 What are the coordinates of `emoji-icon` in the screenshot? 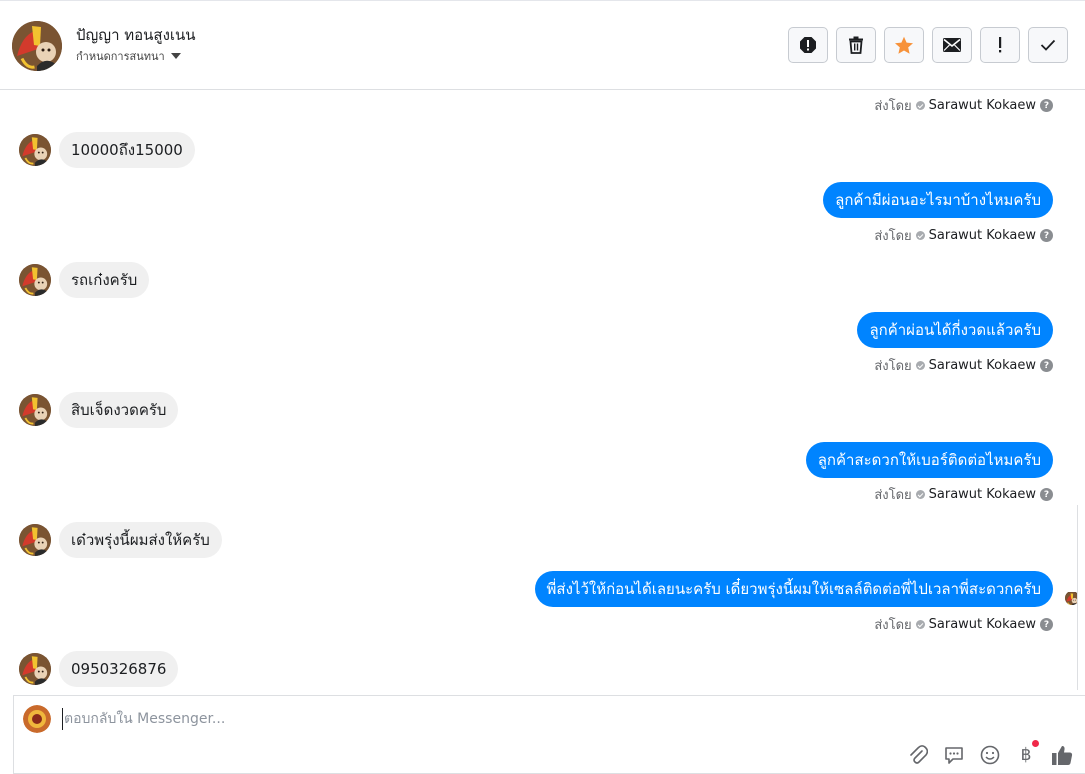 It's located at (990, 755).